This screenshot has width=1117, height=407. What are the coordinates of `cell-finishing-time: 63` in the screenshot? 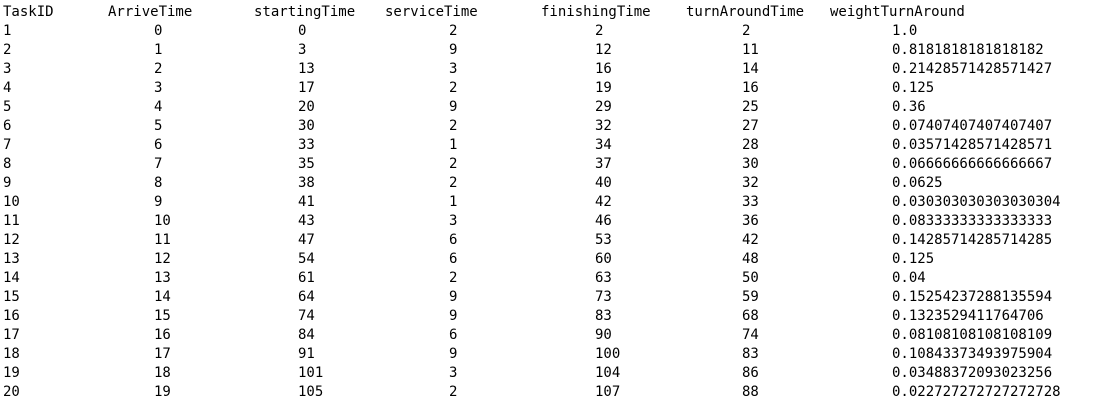 It's located at (603, 278).